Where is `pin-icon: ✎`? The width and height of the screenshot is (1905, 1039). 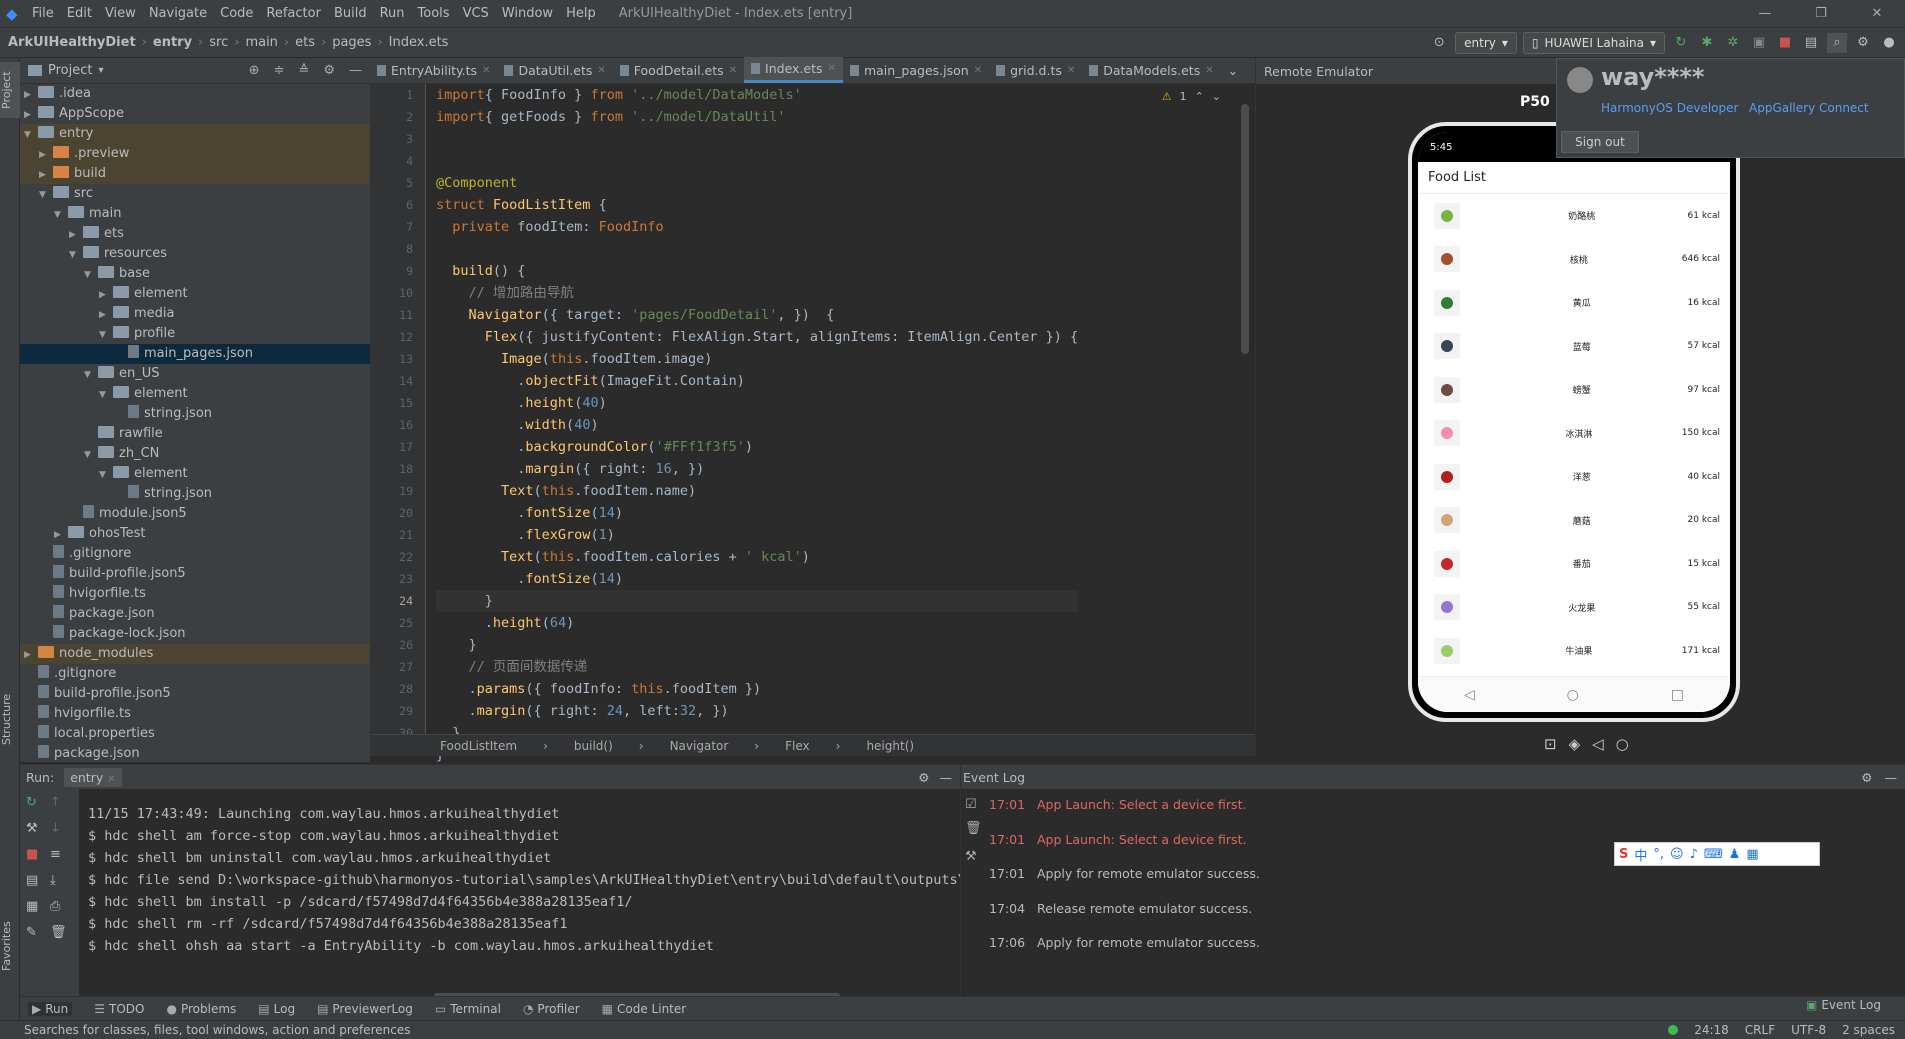
pin-icon: ✎ is located at coordinates (31, 932).